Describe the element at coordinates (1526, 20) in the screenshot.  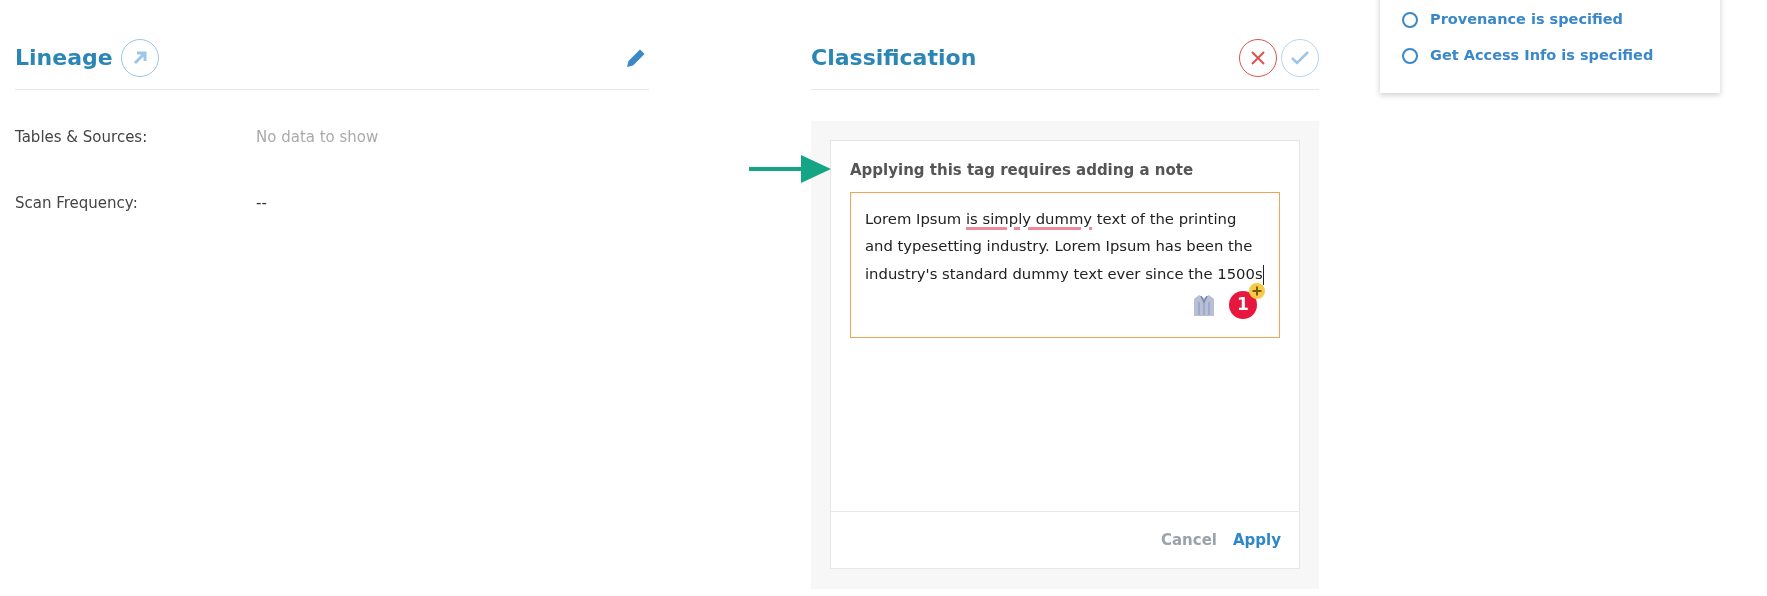
I see `checklist-item: Provenance is specified` at that location.